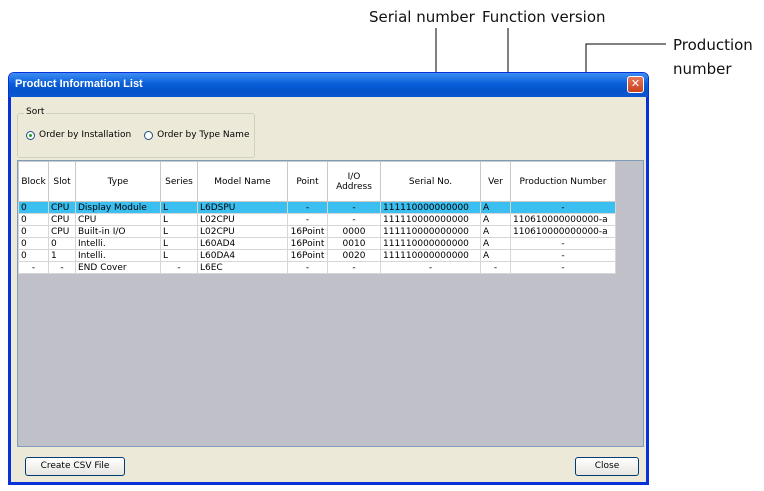  What do you see at coordinates (118, 267) in the screenshot?
I see `cell-type: END Cover` at bounding box center [118, 267].